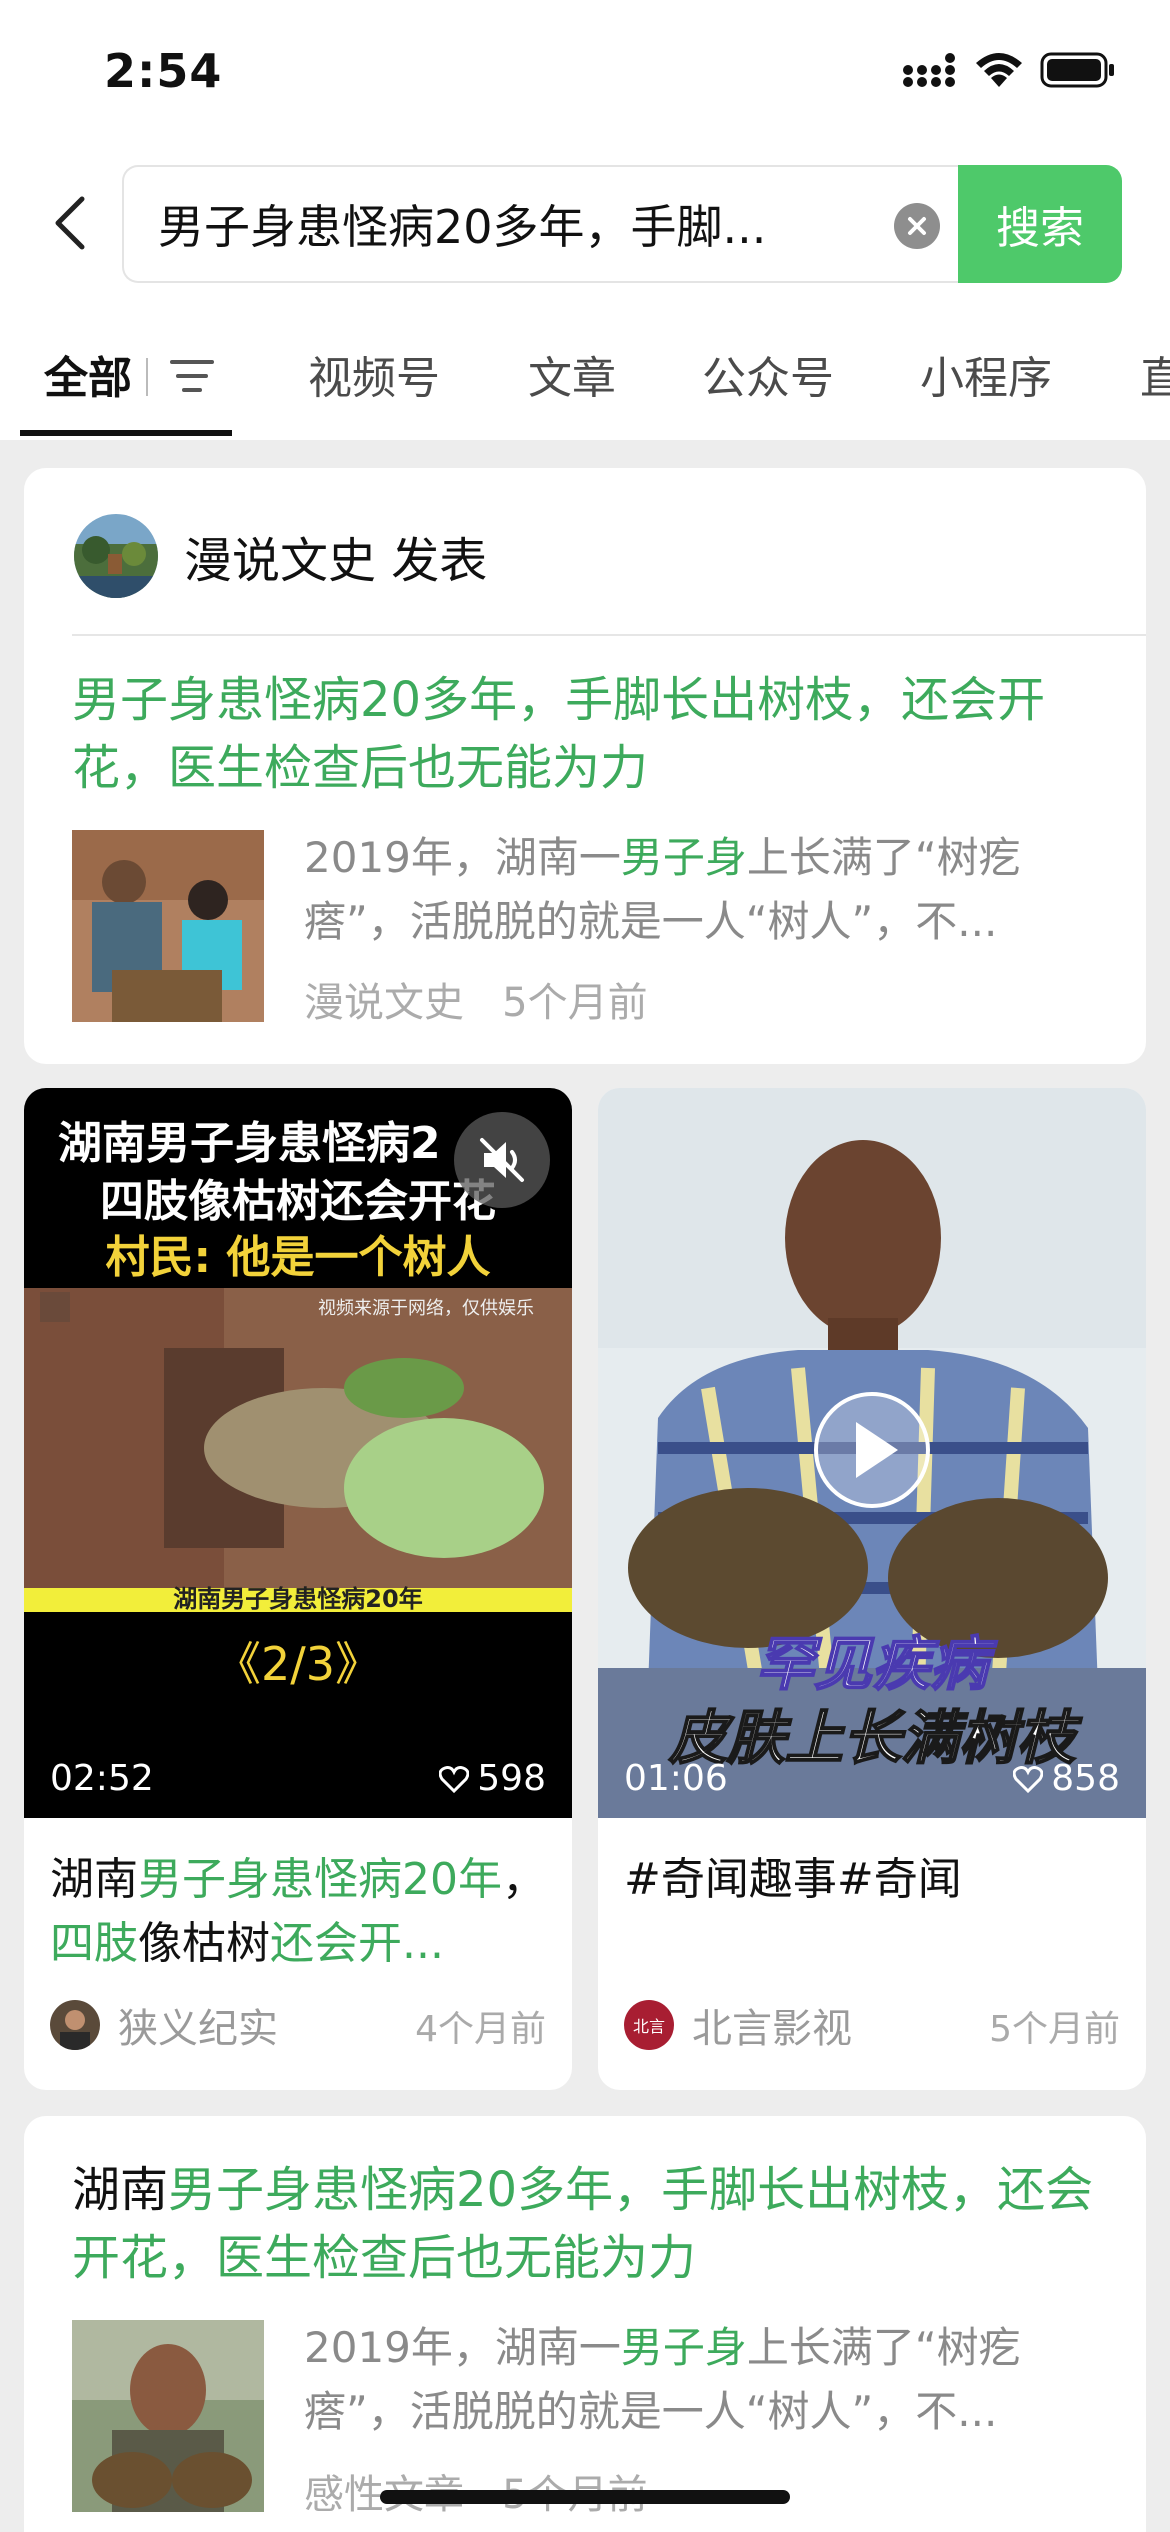  Describe the element at coordinates (126, 433) in the screenshot. I see `tab-active-indicator` at that location.